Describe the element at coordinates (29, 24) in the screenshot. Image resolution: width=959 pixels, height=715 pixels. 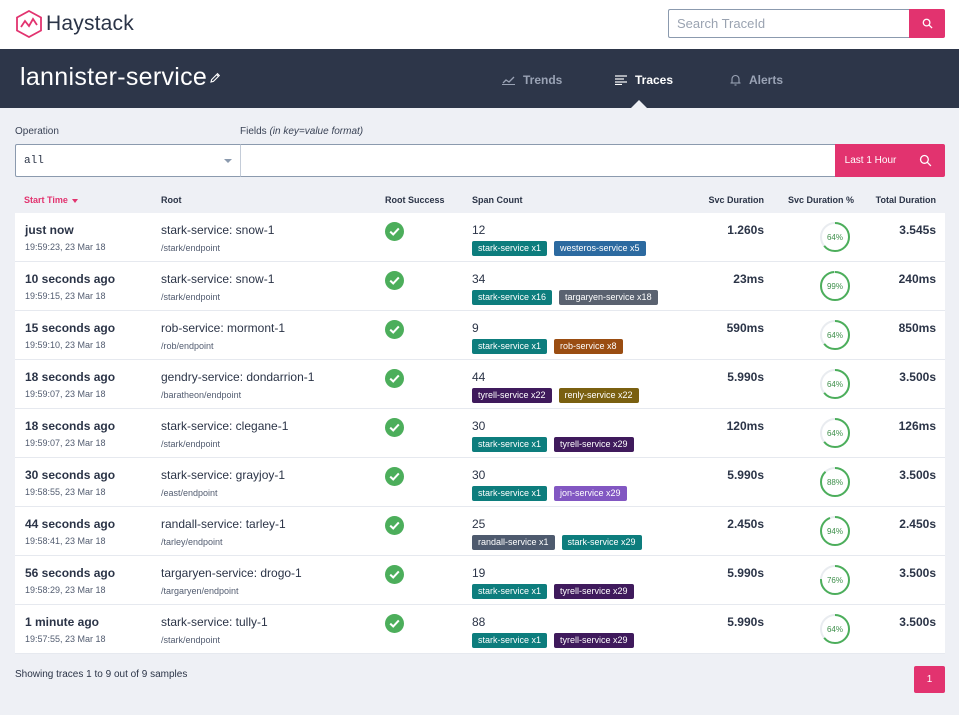
I see `haystack-logo-icon` at that location.